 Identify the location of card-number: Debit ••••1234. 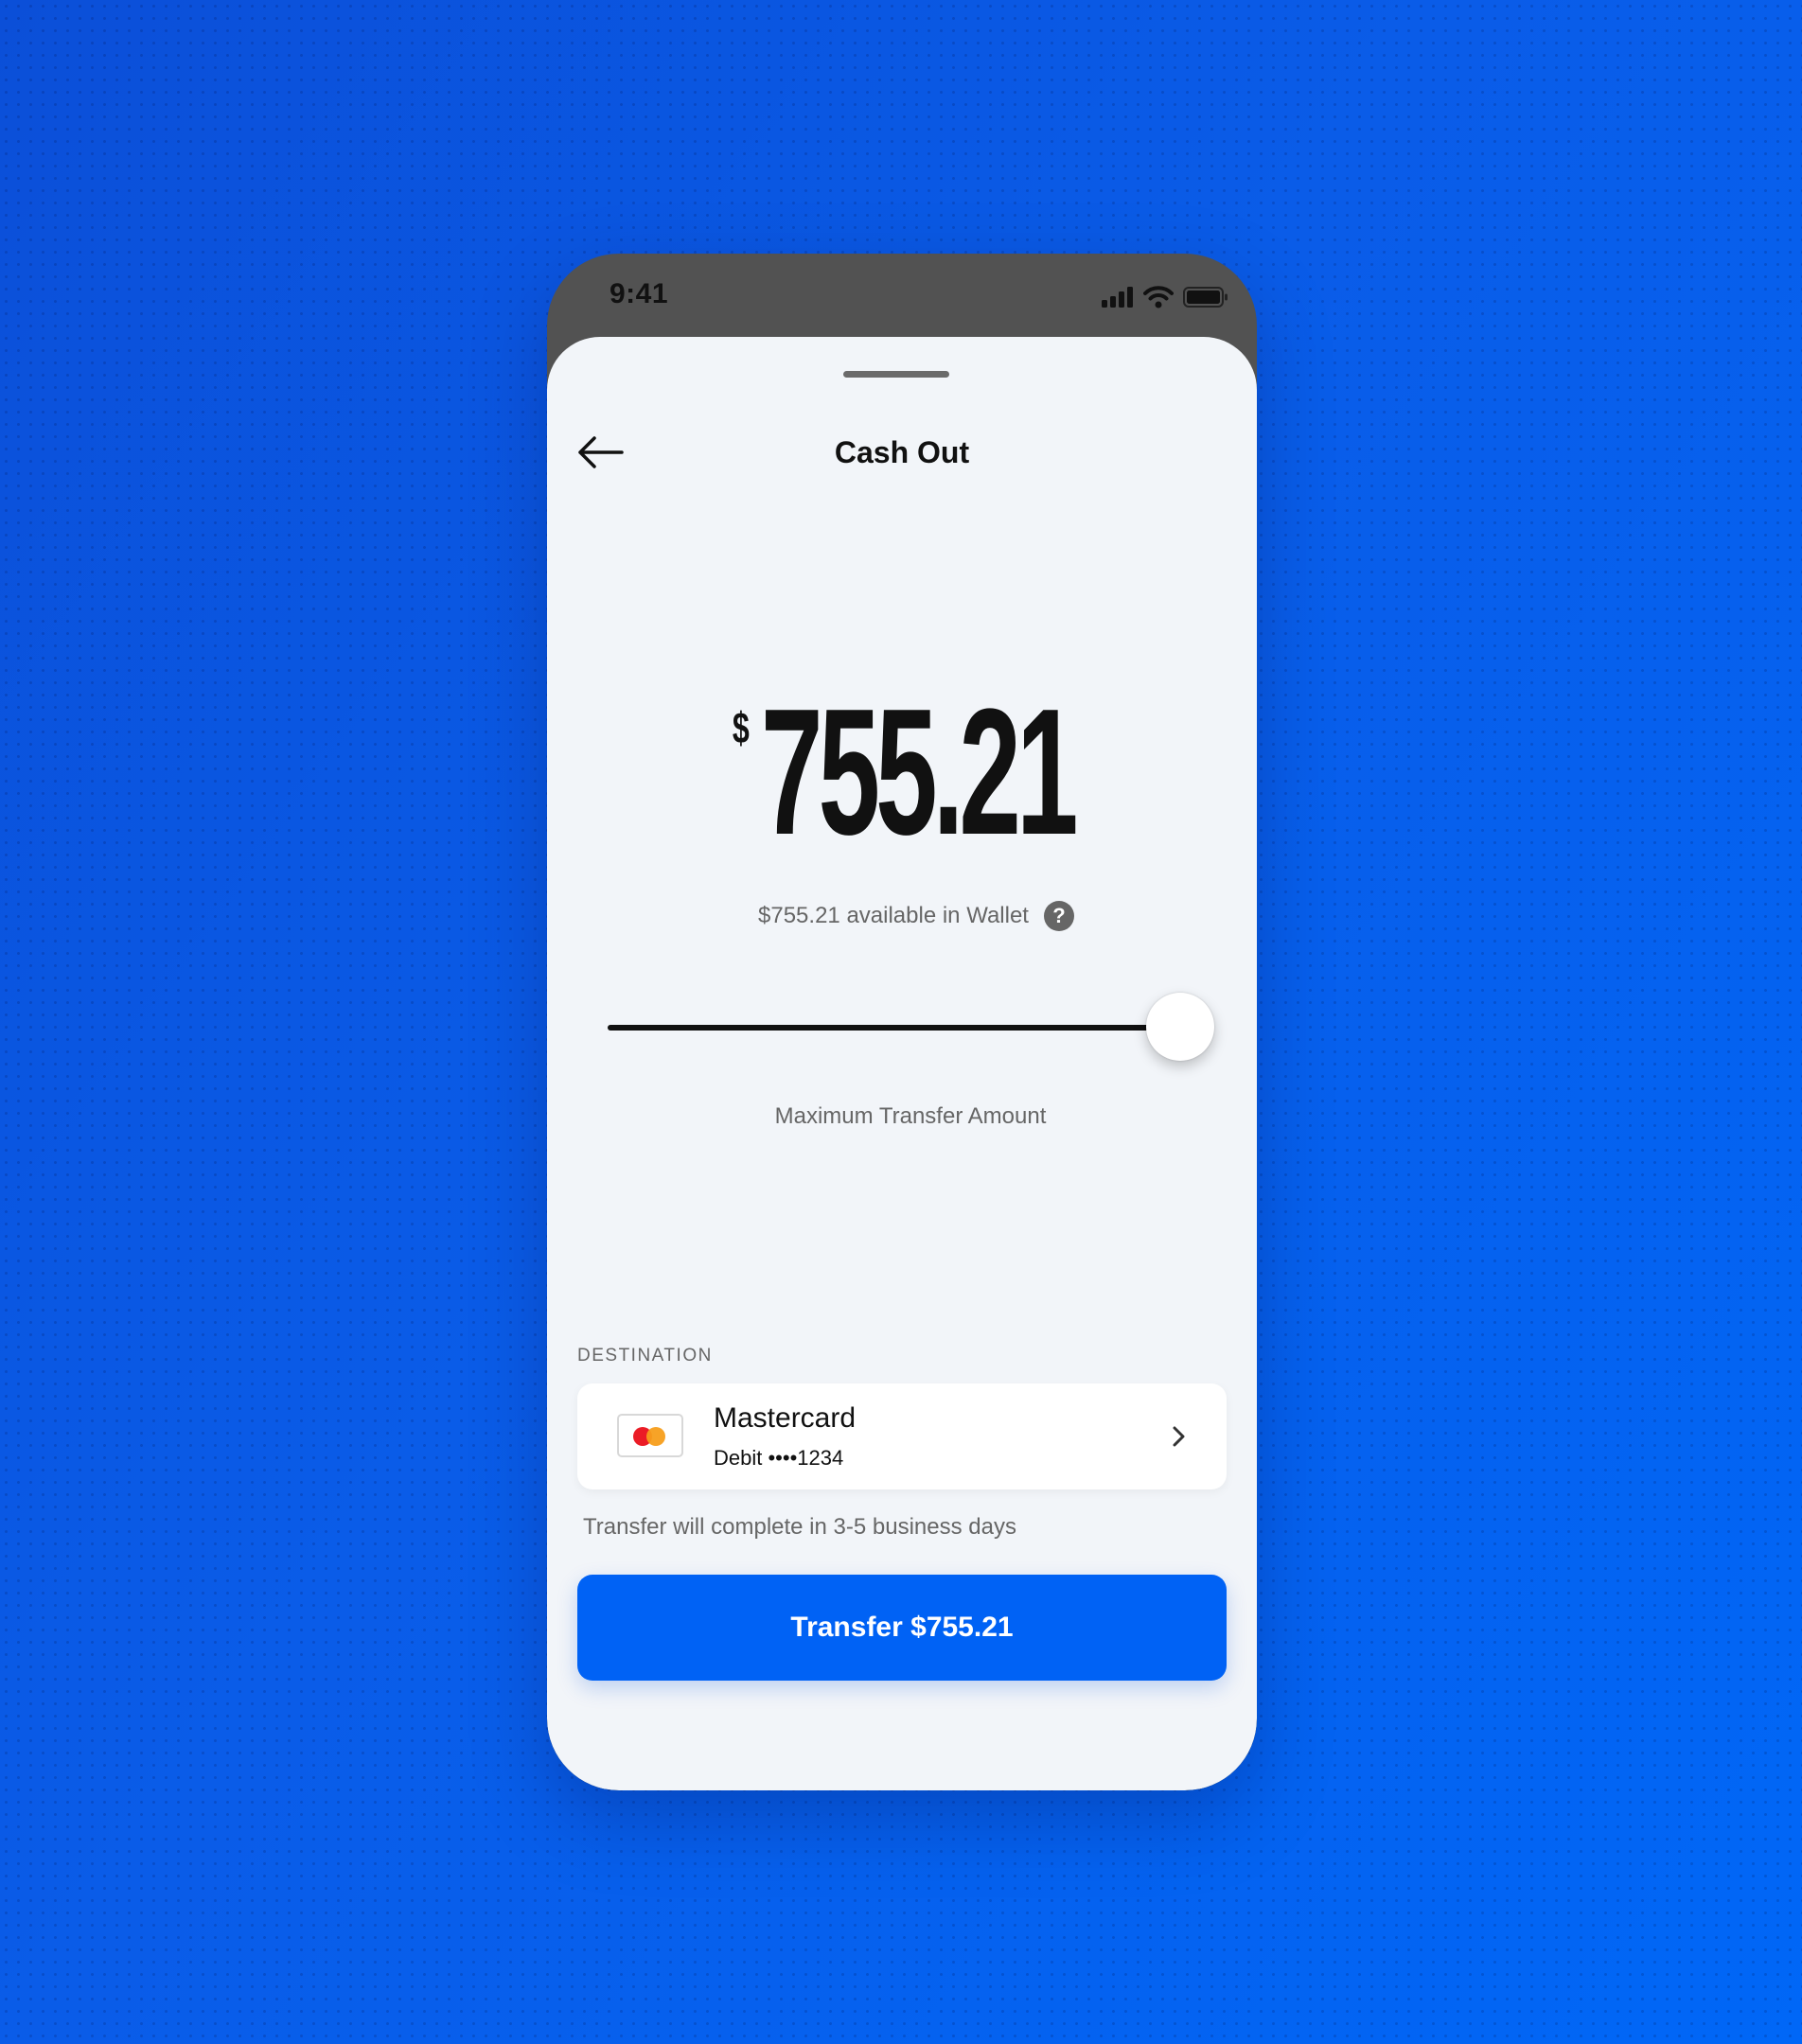
(779, 1458).